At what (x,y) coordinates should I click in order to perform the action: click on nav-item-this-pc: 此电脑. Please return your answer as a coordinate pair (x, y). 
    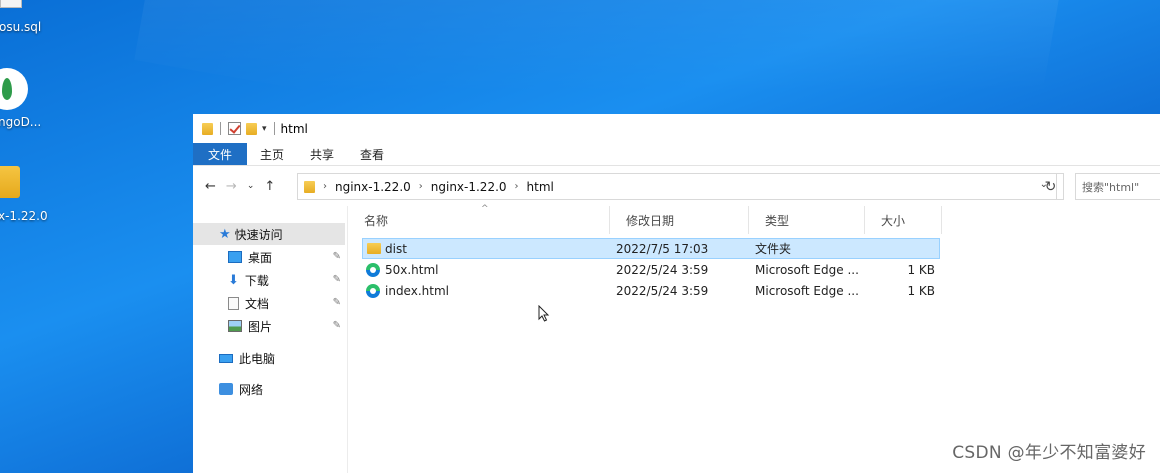
    Looking at the image, I should click on (269, 358).